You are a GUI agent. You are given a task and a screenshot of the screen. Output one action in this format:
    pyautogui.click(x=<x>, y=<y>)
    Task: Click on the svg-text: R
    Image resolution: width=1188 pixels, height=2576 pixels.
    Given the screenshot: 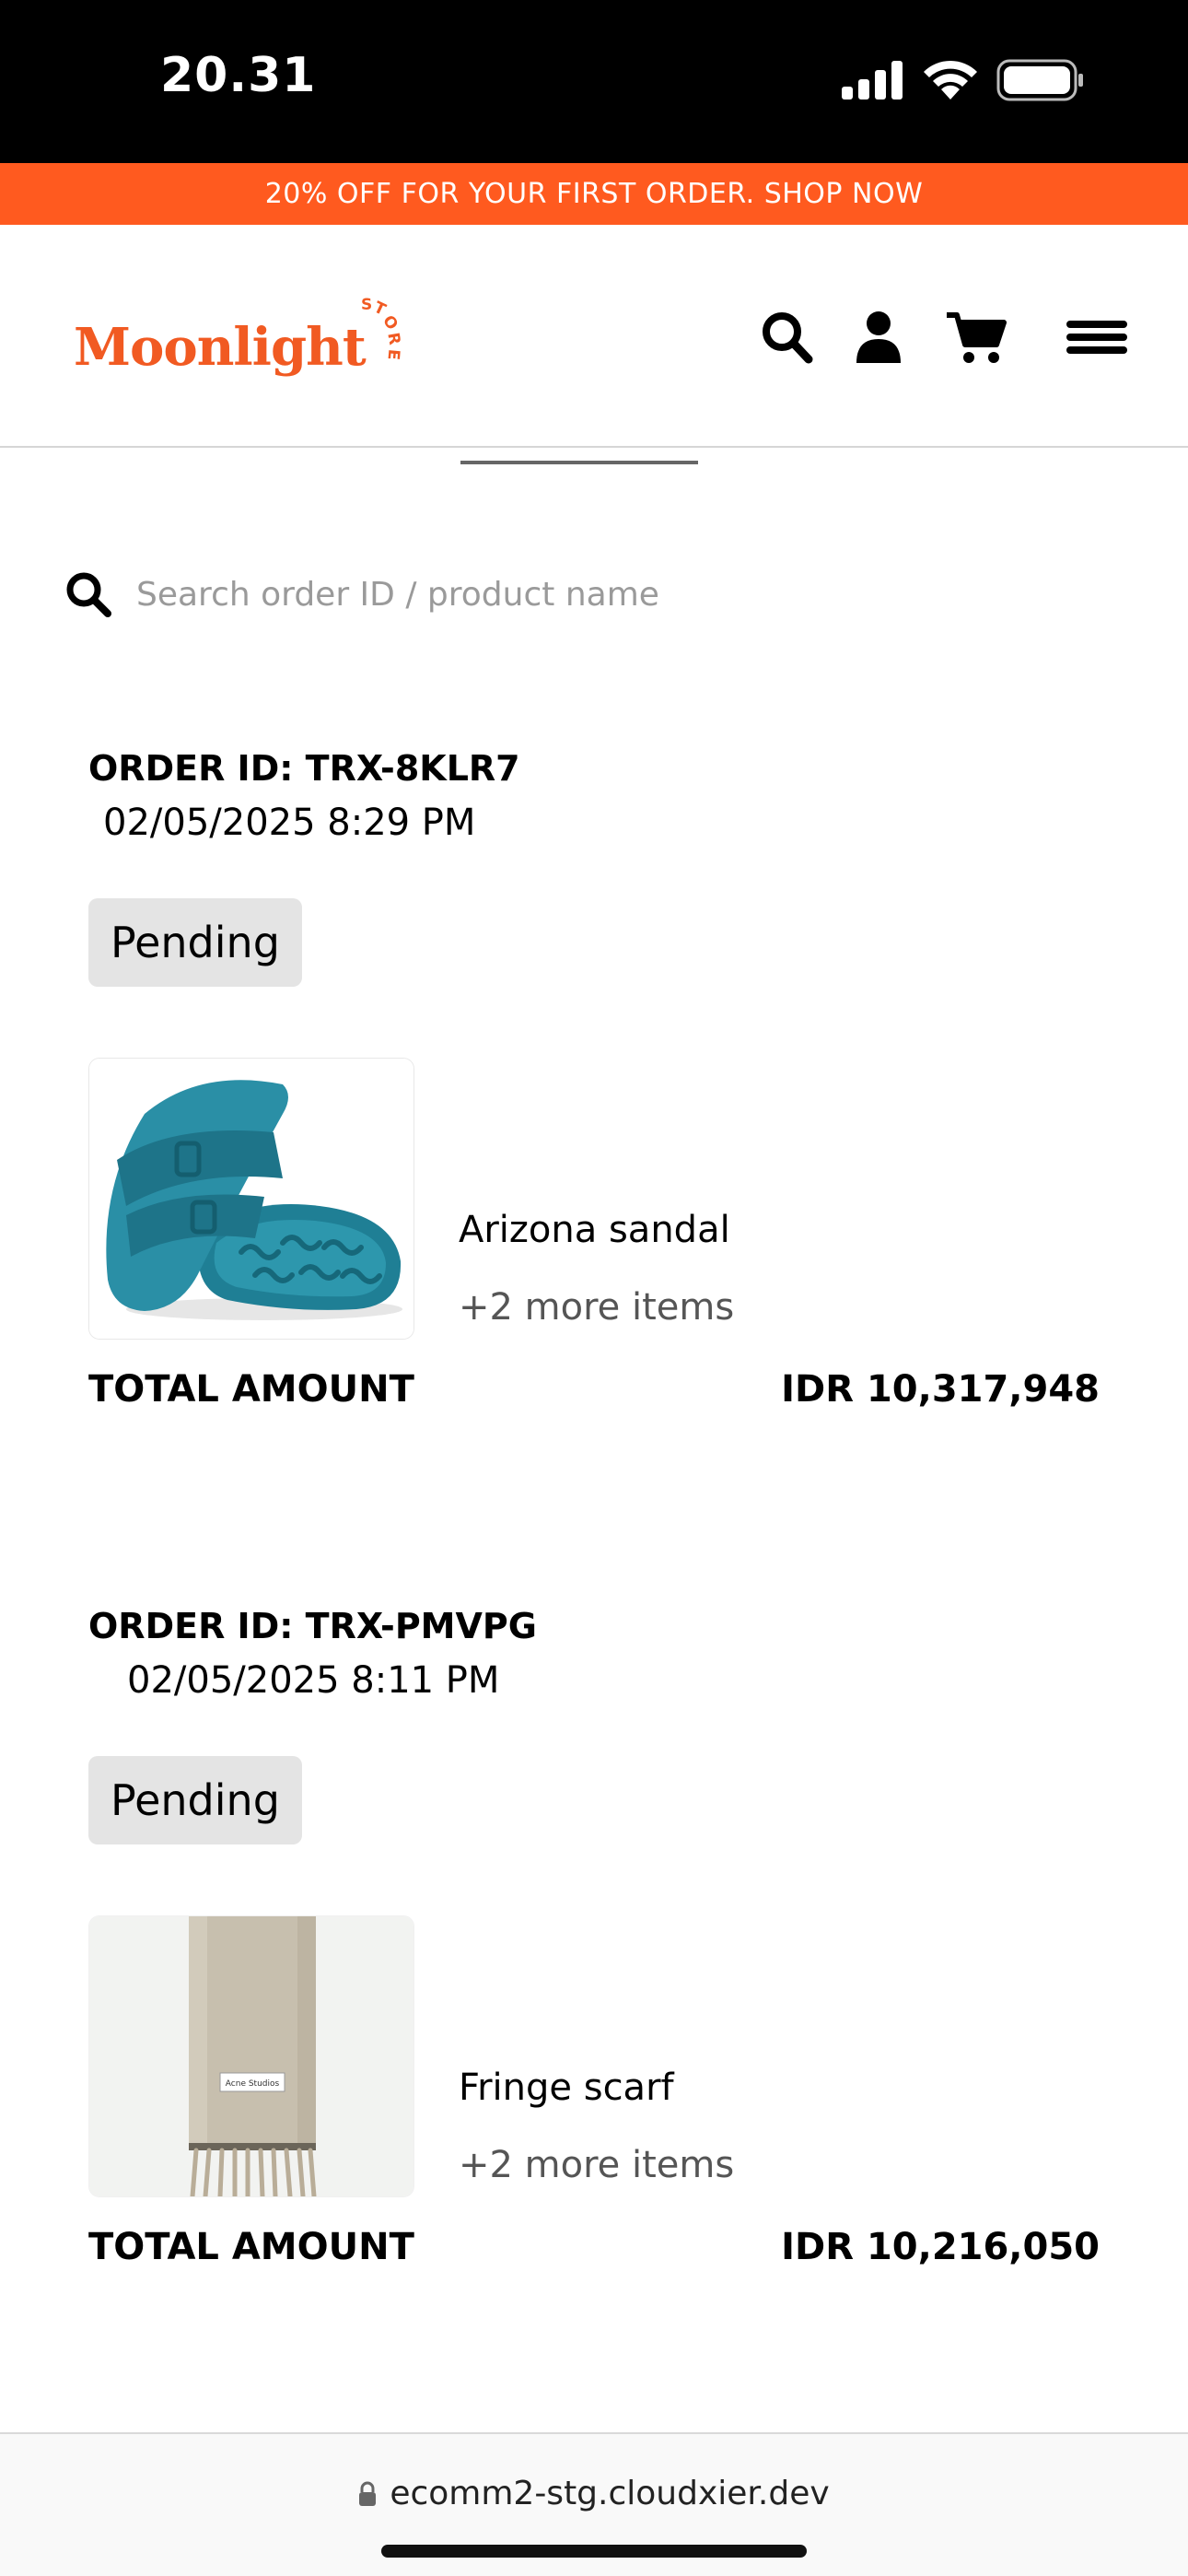 What is the action you would take?
    pyautogui.click(x=393, y=339)
    